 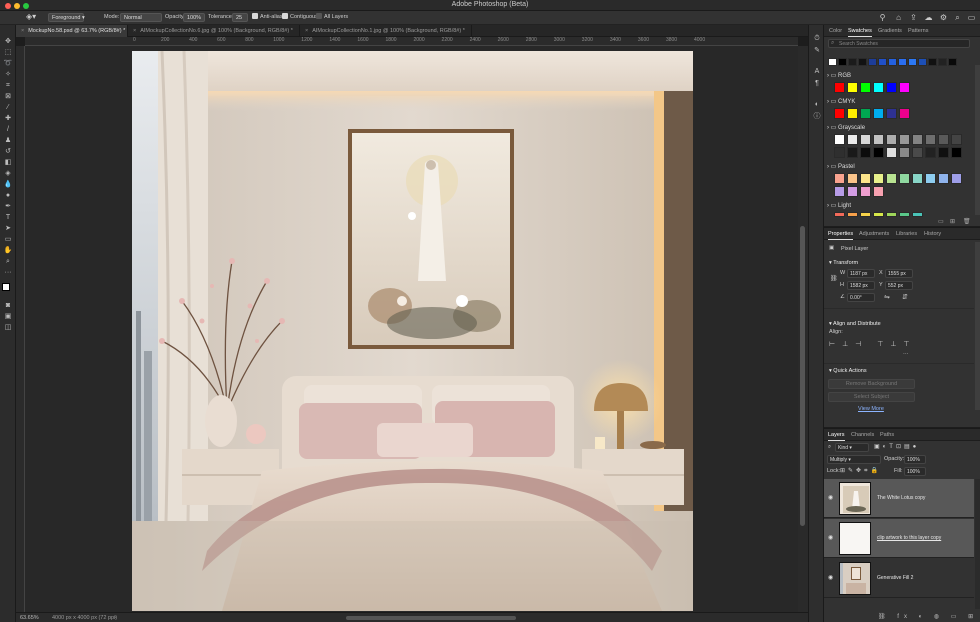 What do you see at coordinates (841, 166) in the screenshot?
I see `swatch-group-header: › ▭ Pastel` at bounding box center [841, 166].